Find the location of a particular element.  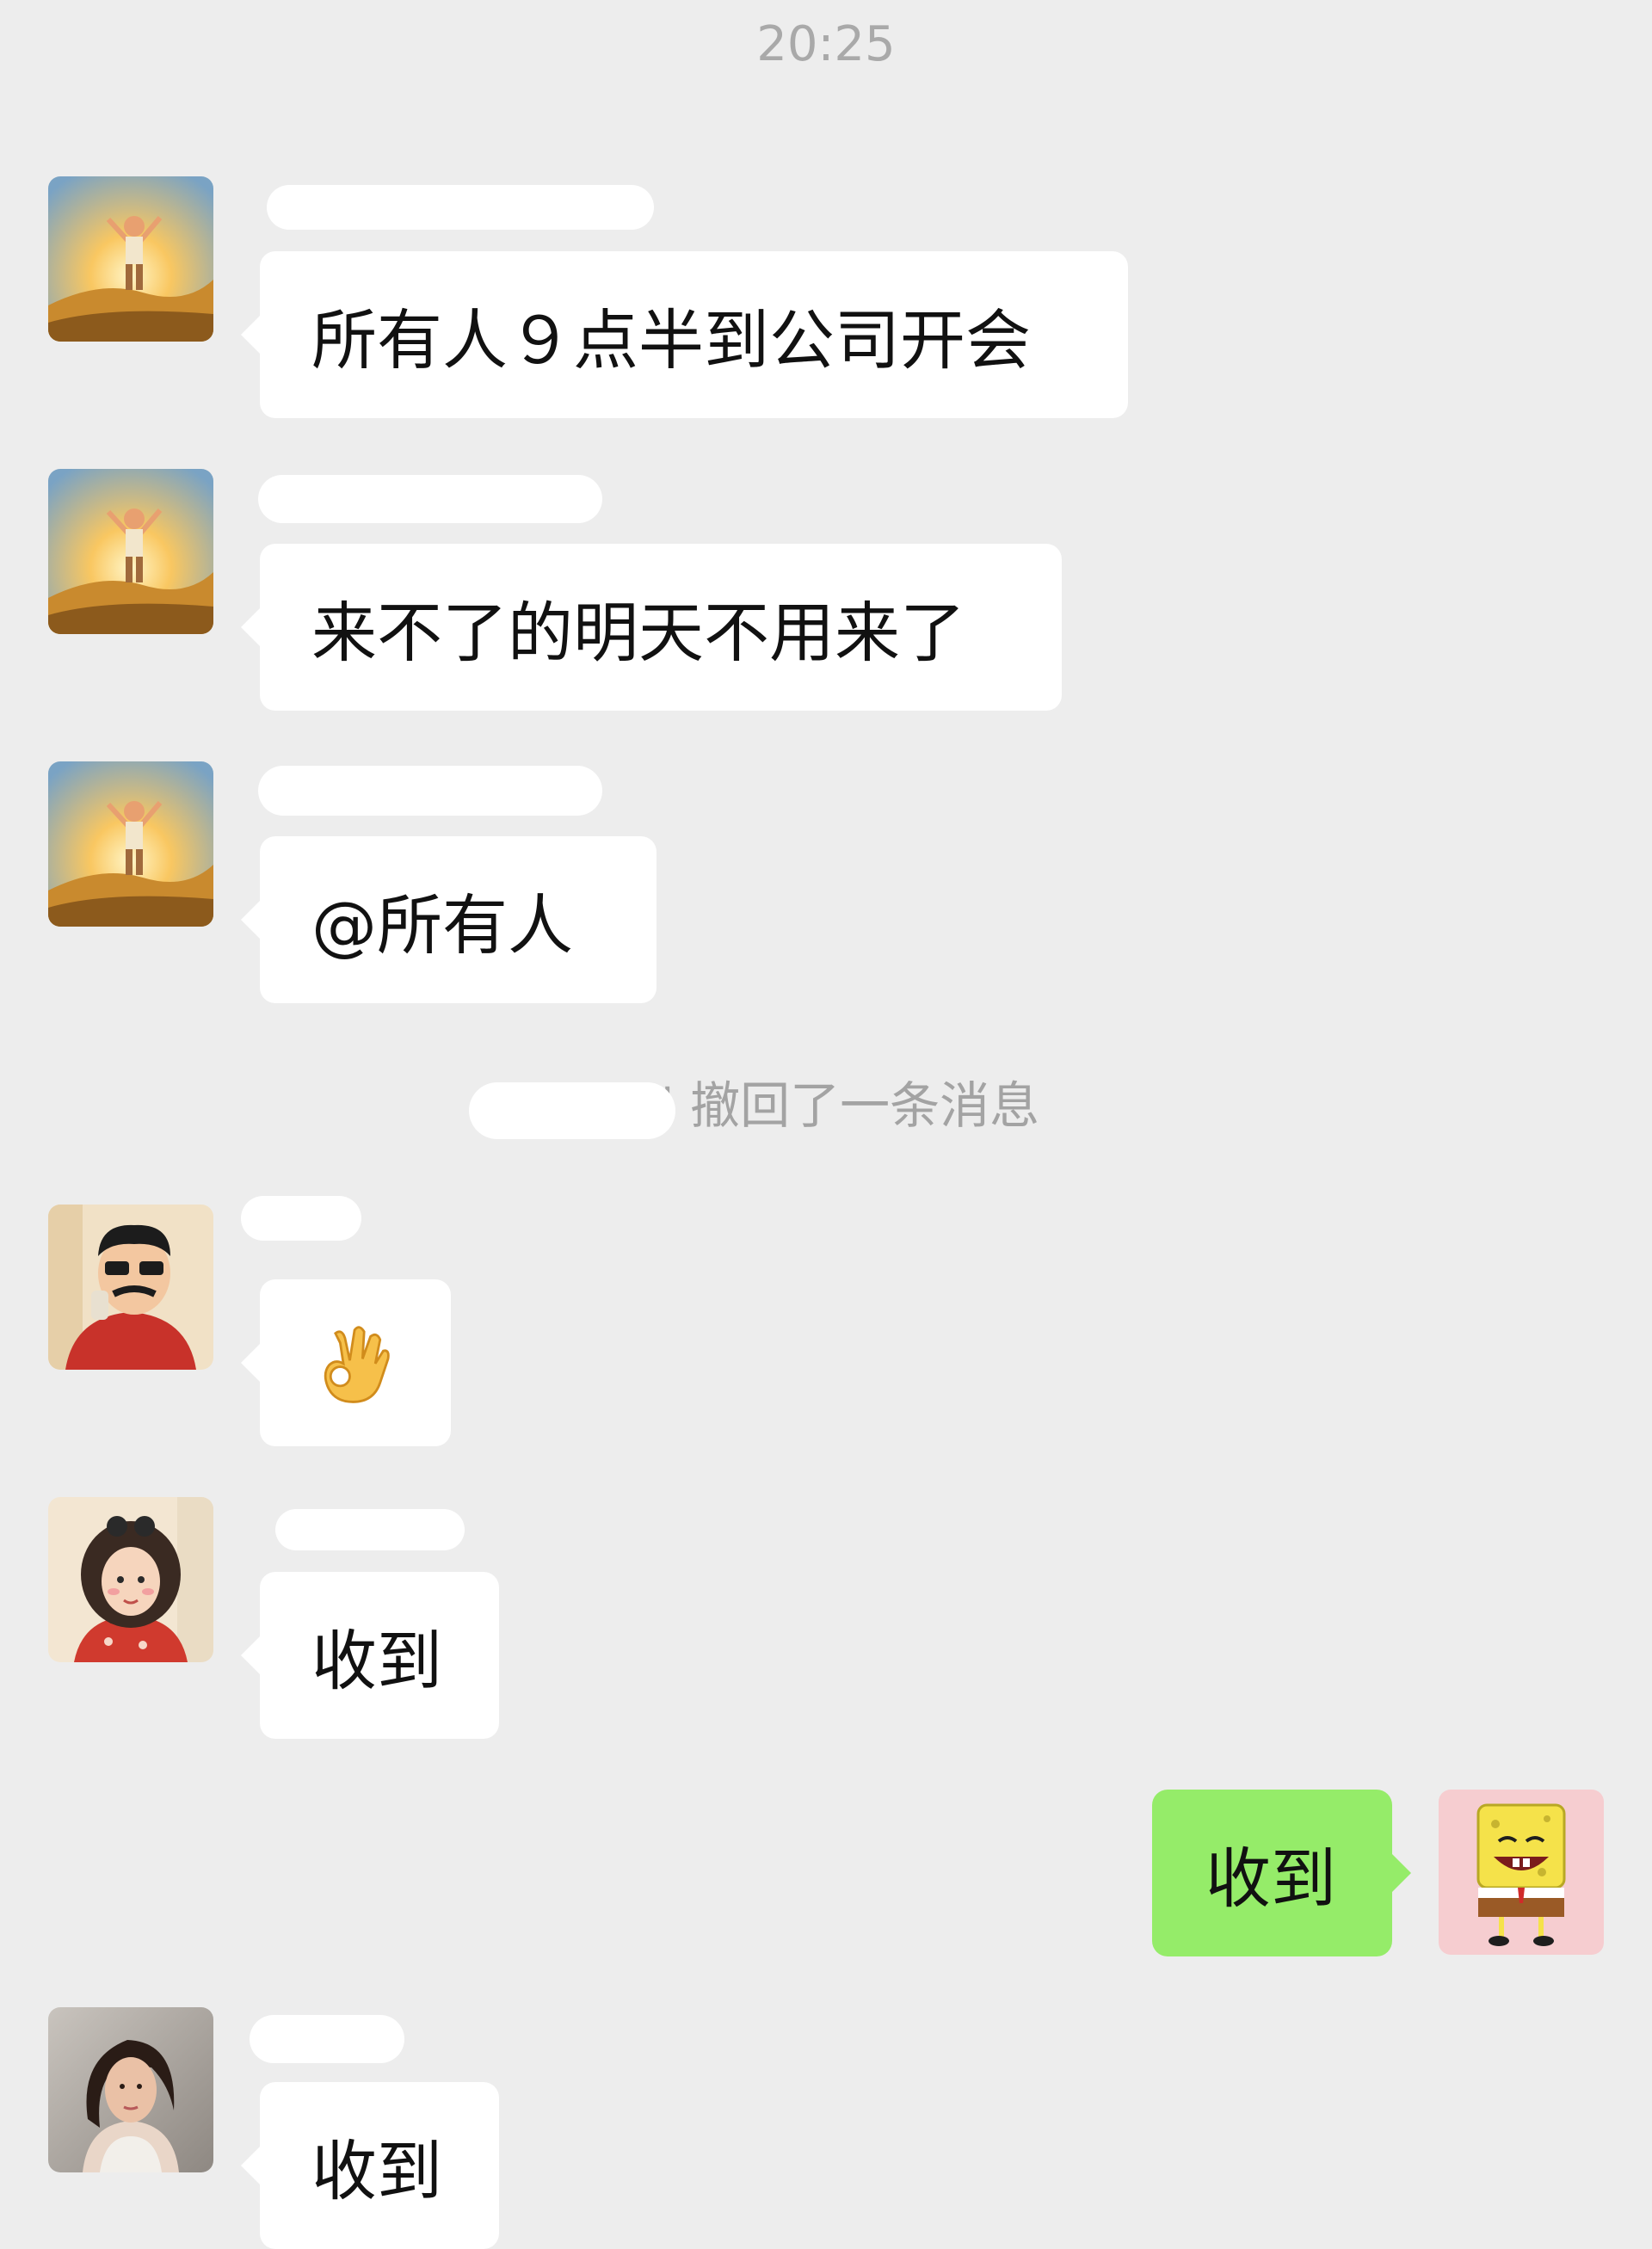

message-bubble: 来不了的明天不用来了 is located at coordinates (651, 627).